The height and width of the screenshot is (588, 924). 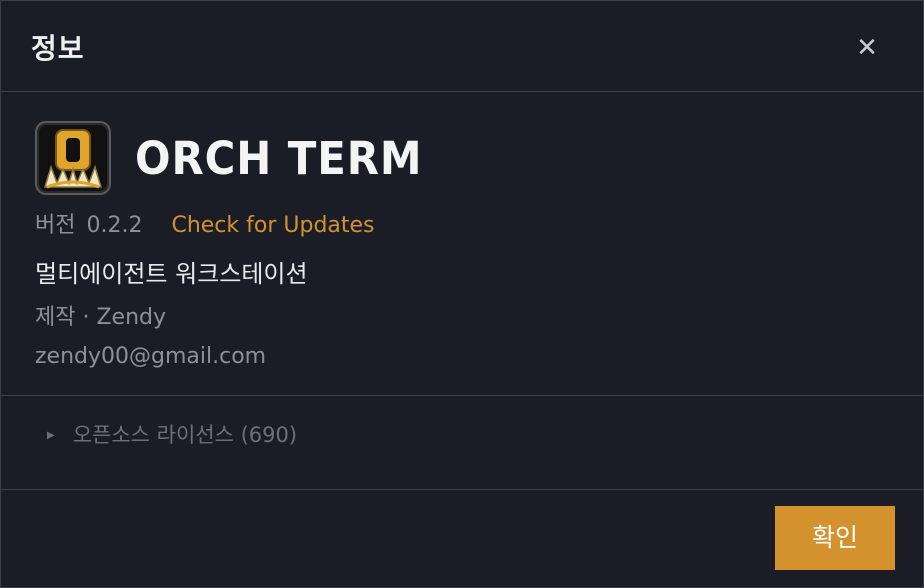 I want to click on ok-button: 확인, so click(x=835, y=538).